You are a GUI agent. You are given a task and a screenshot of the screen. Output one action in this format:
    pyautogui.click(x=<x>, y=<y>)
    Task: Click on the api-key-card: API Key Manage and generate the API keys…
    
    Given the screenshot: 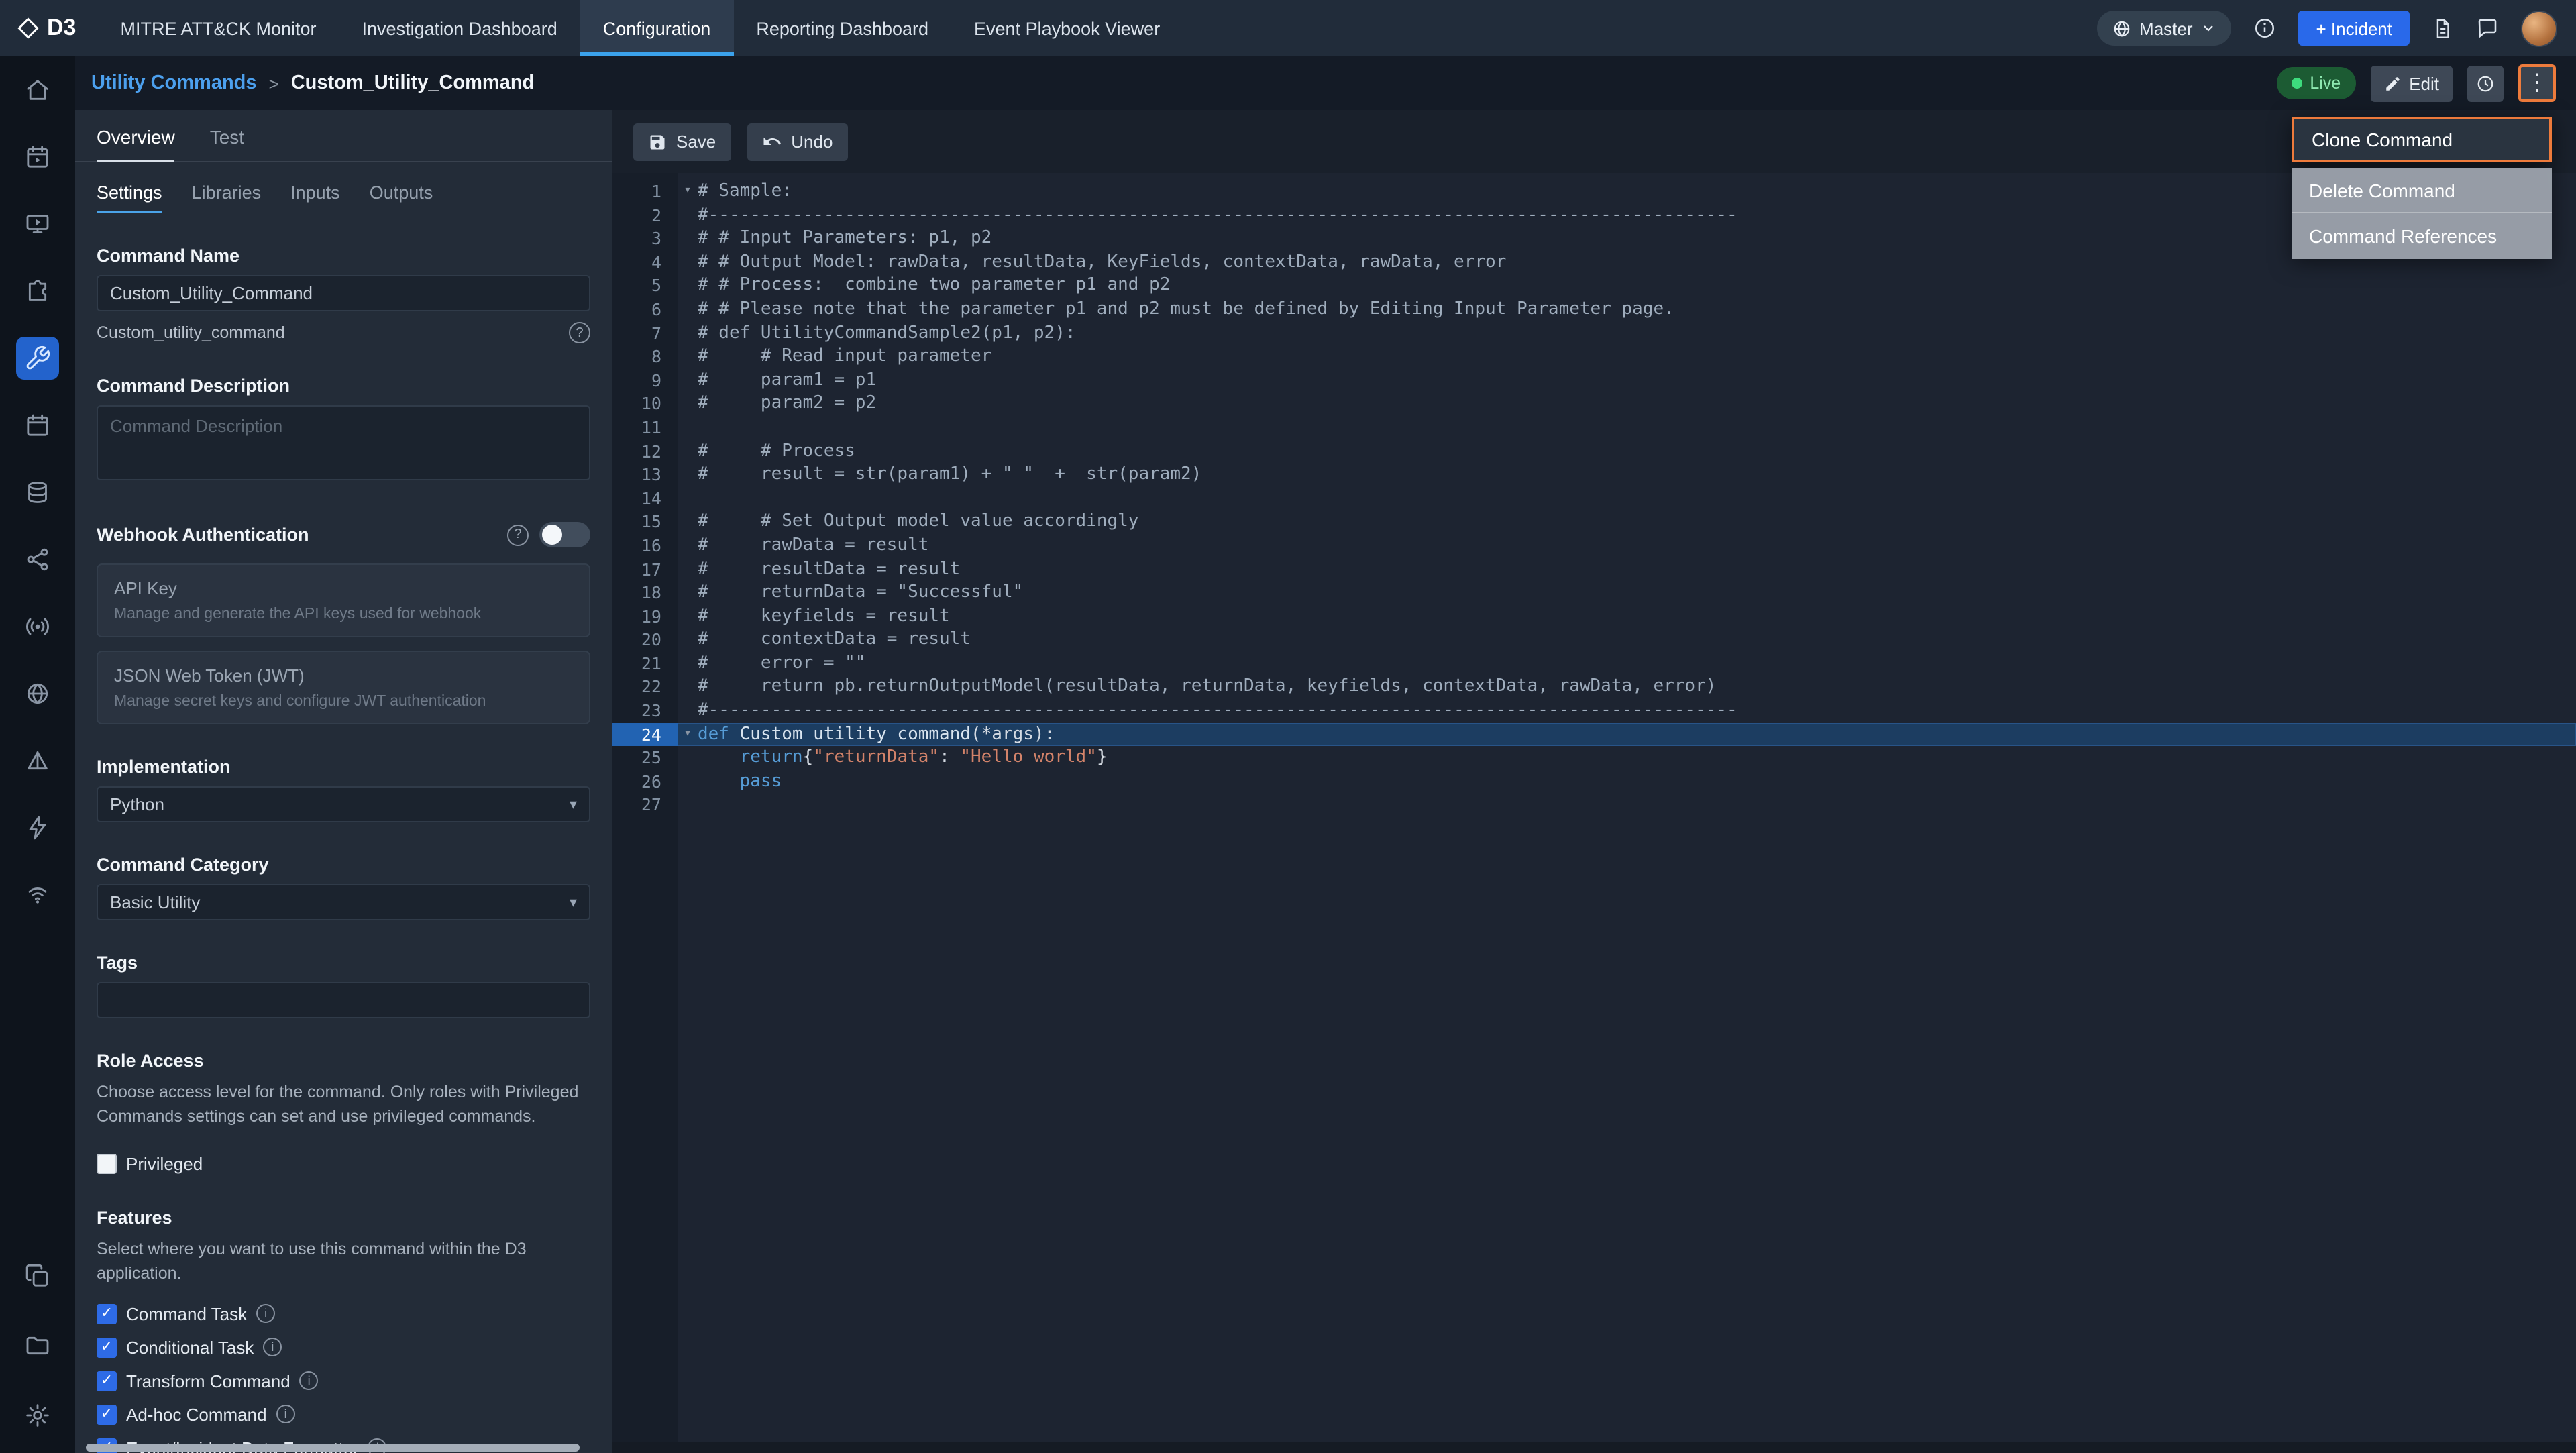 What is the action you would take?
    pyautogui.click(x=343, y=600)
    